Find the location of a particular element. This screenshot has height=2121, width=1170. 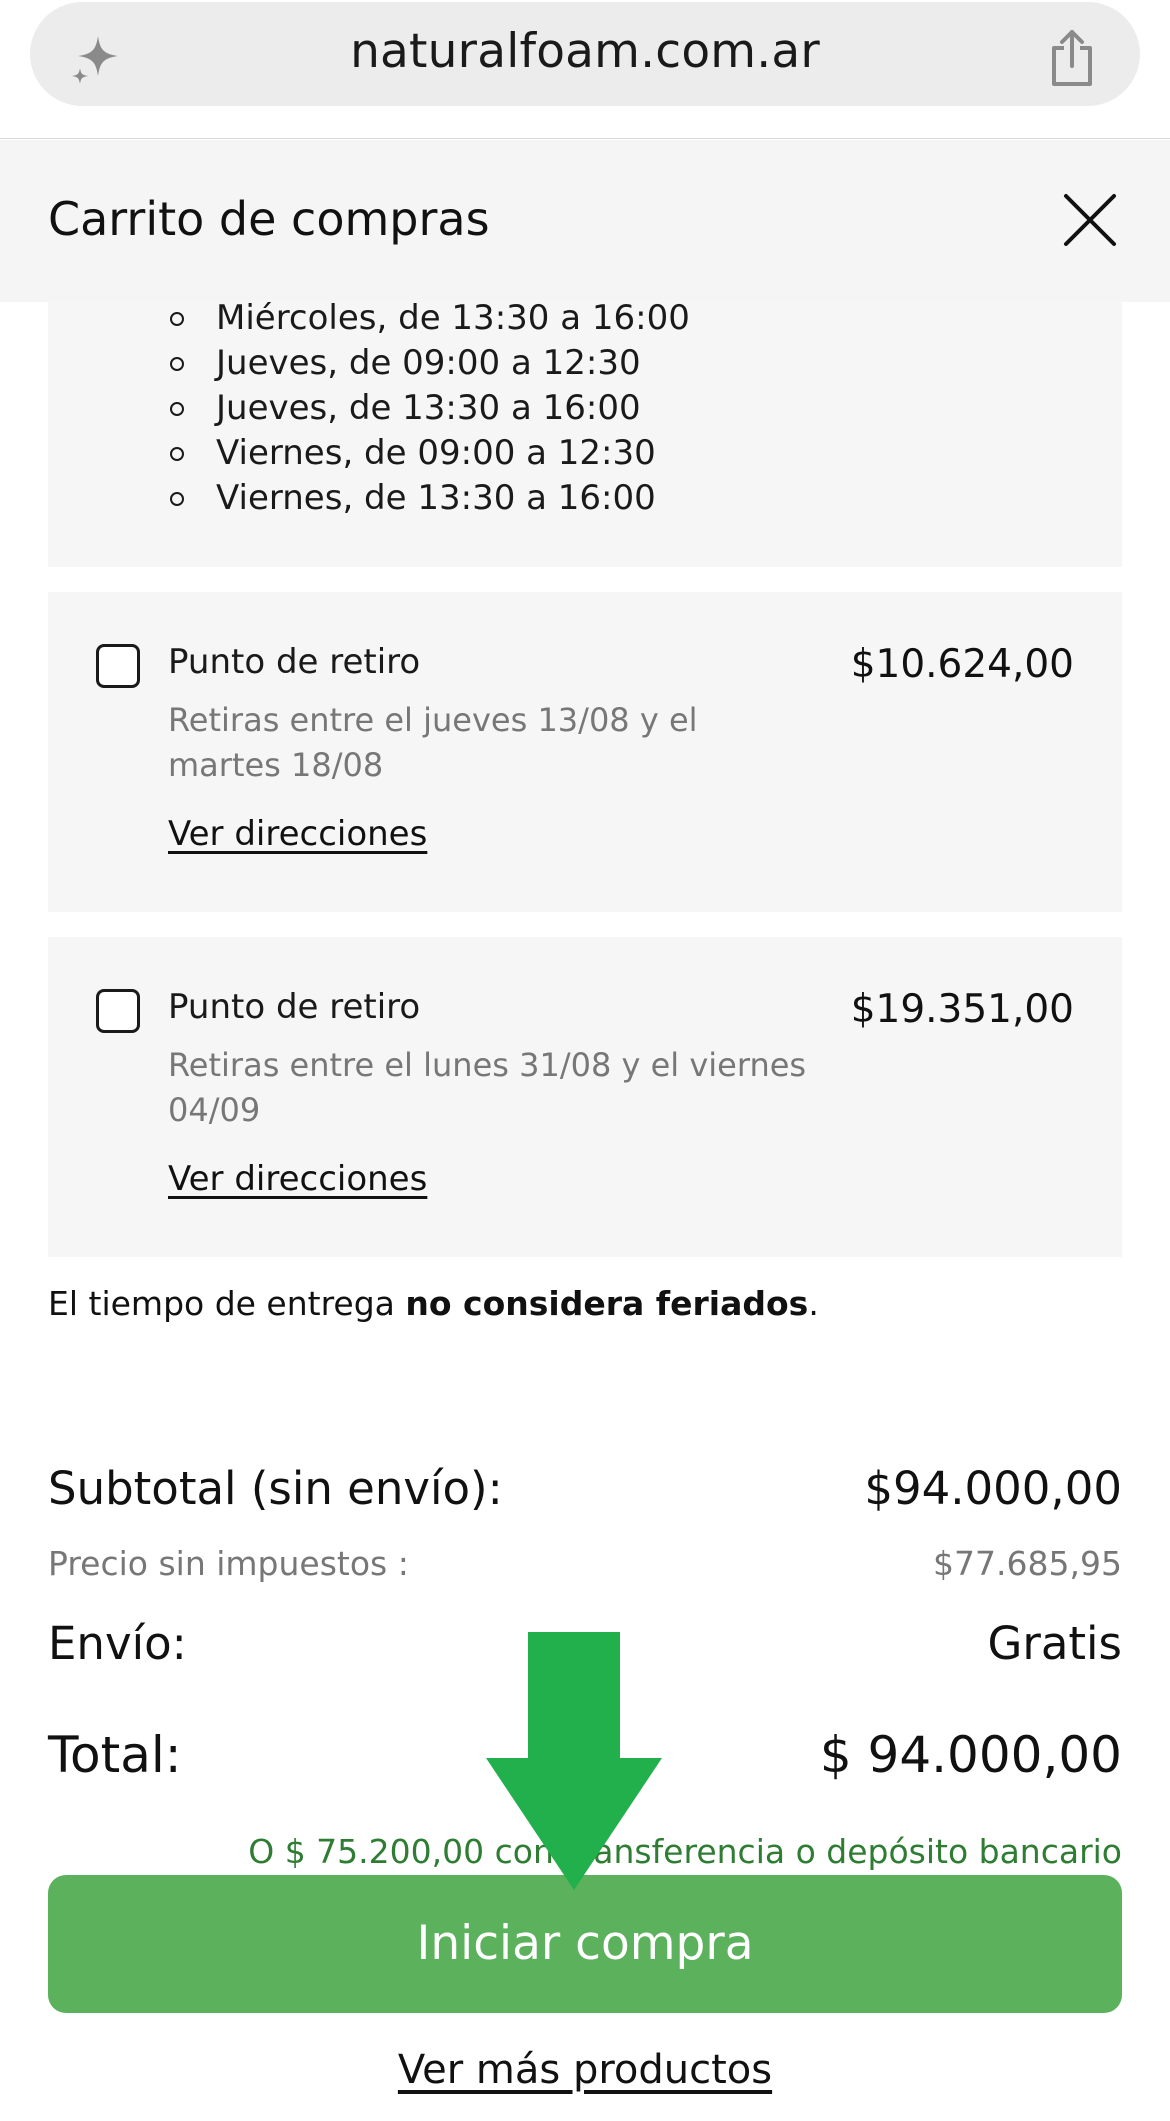

close-icon is located at coordinates (1090, 220).